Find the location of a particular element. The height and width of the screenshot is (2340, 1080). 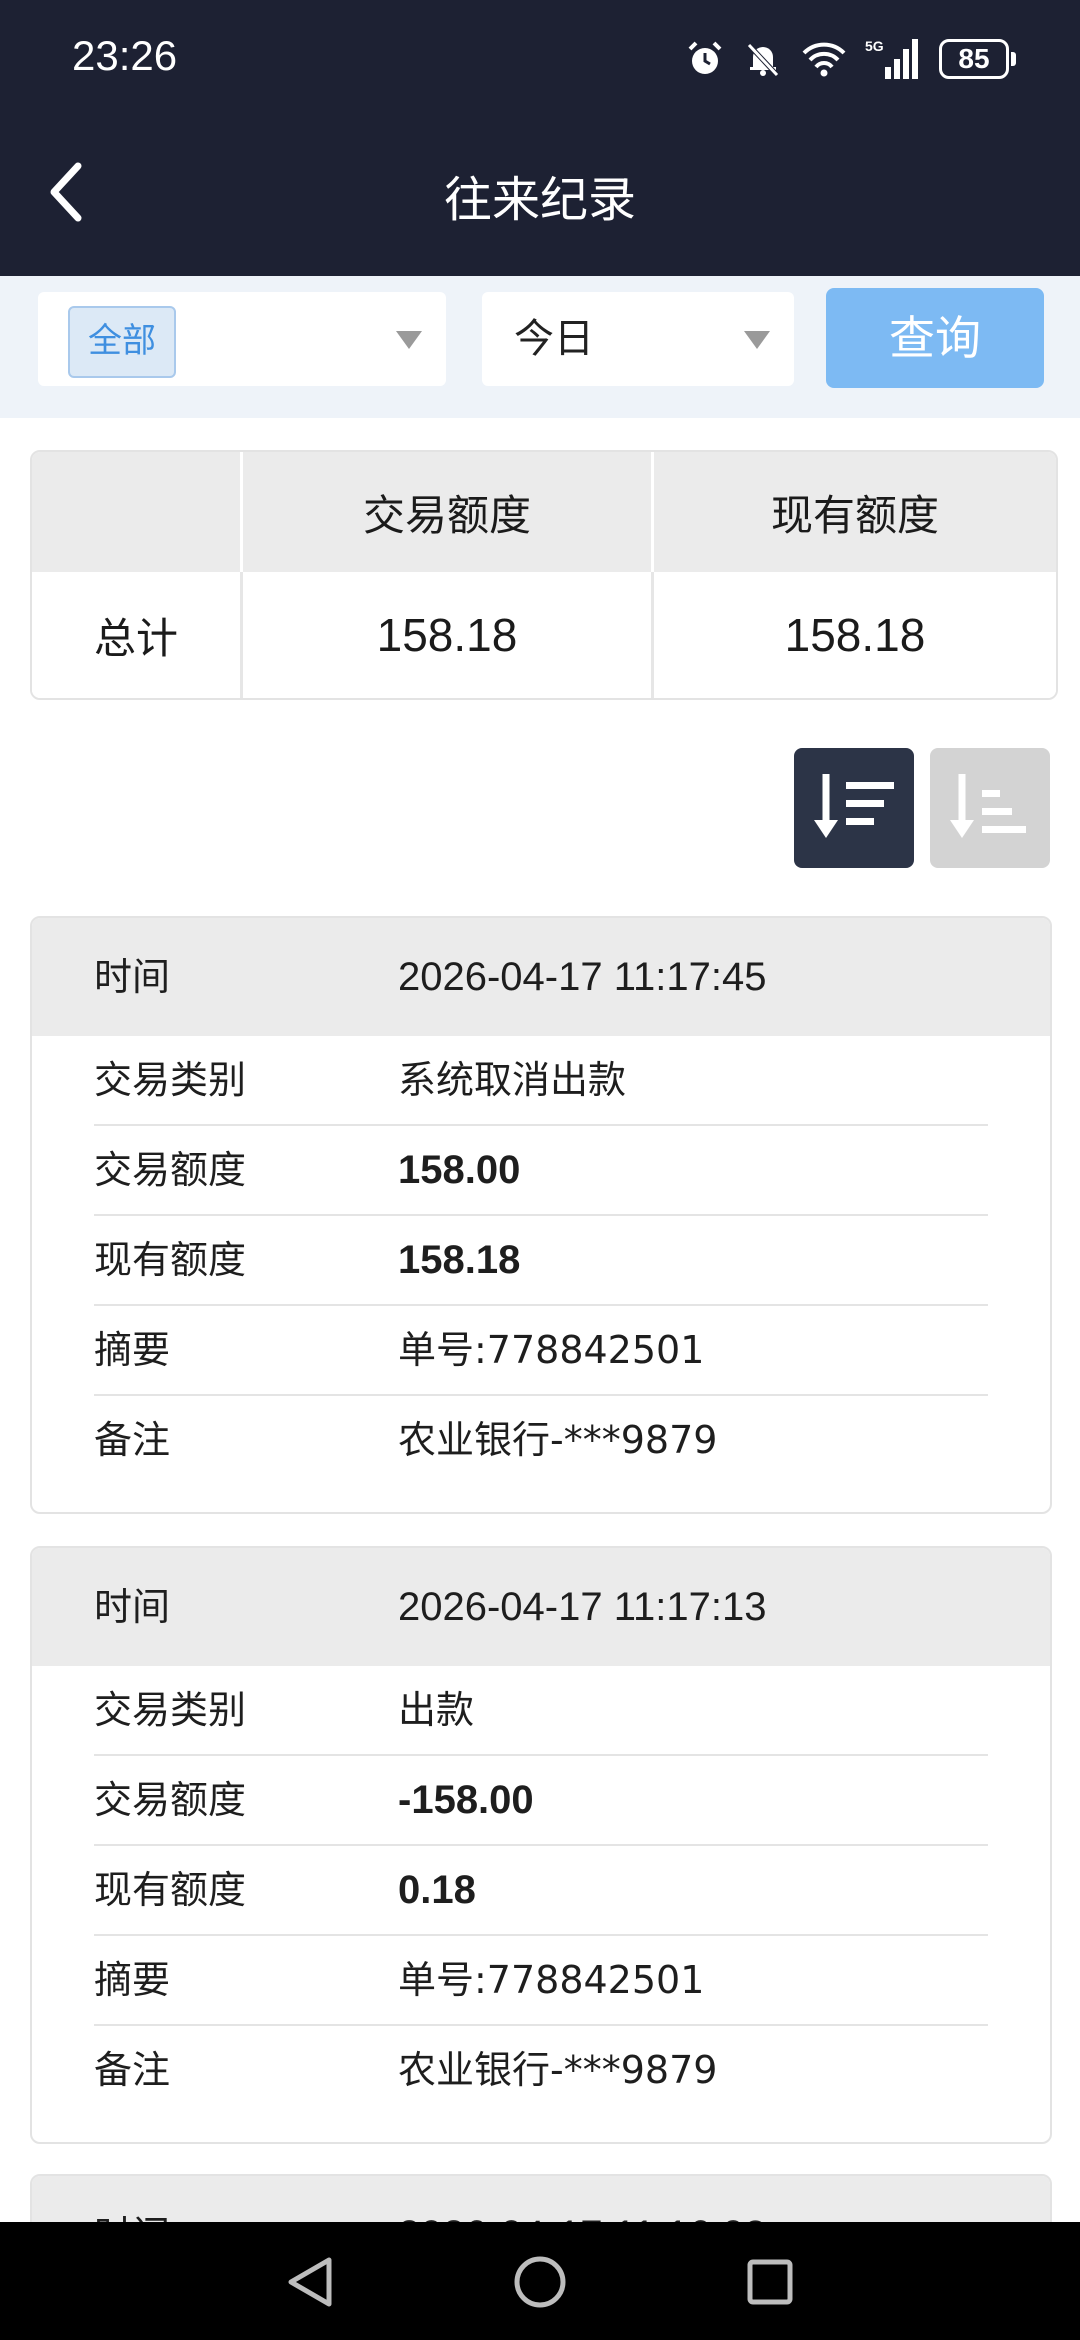

date-select-value: 今日 is located at coordinates (554, 339).